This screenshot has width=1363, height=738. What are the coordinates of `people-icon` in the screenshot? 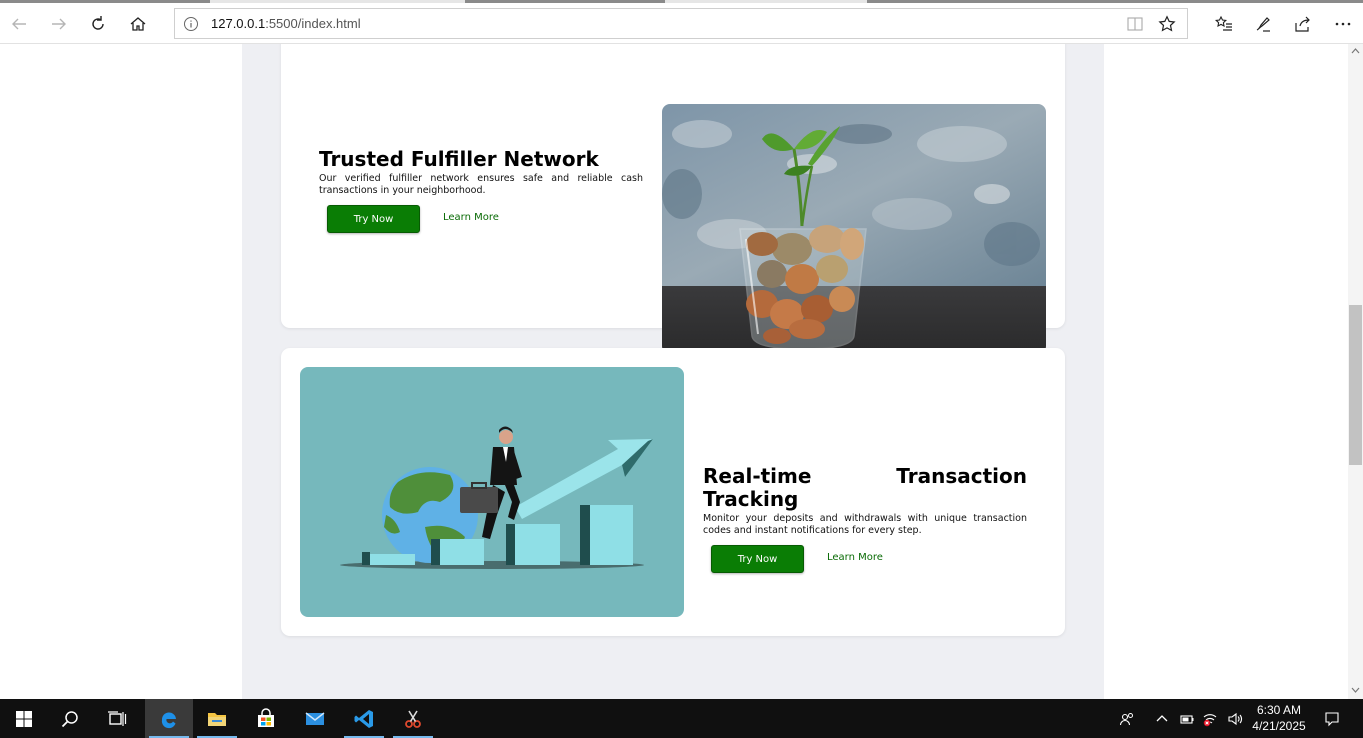 It's located at (1126, 718).